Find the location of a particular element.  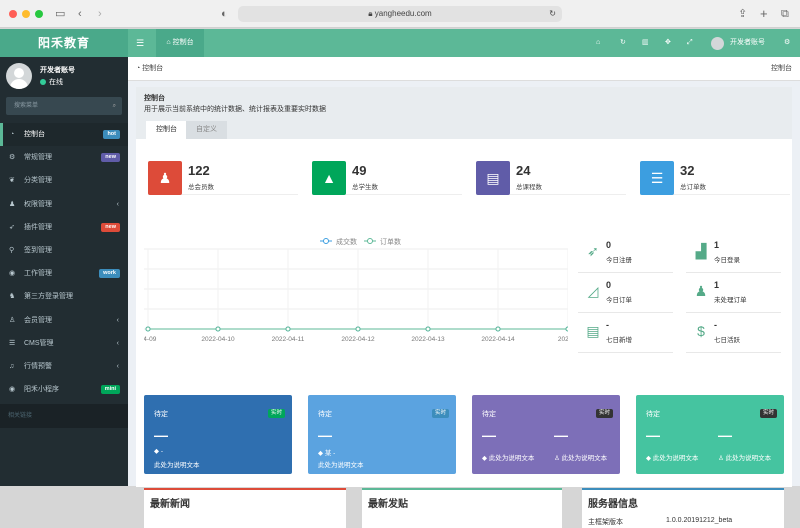

sidebar-item: ♟ 权限管理 ‹ is located at coordinates (64, 204).